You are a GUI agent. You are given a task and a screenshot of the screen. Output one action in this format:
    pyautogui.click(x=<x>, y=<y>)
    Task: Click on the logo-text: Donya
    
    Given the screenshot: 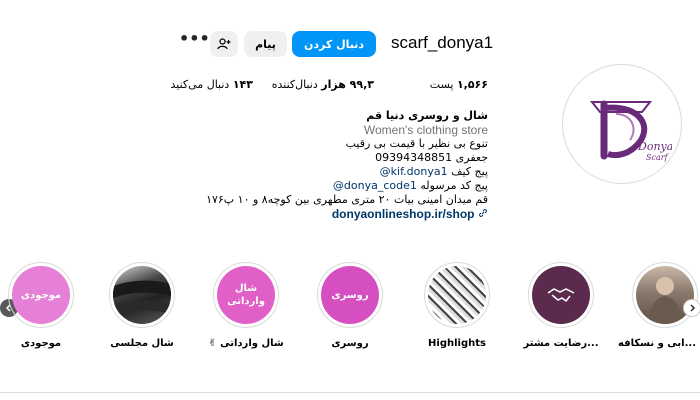 What is the action you would take?
    pyautogui.click(x=654, y=146)
    